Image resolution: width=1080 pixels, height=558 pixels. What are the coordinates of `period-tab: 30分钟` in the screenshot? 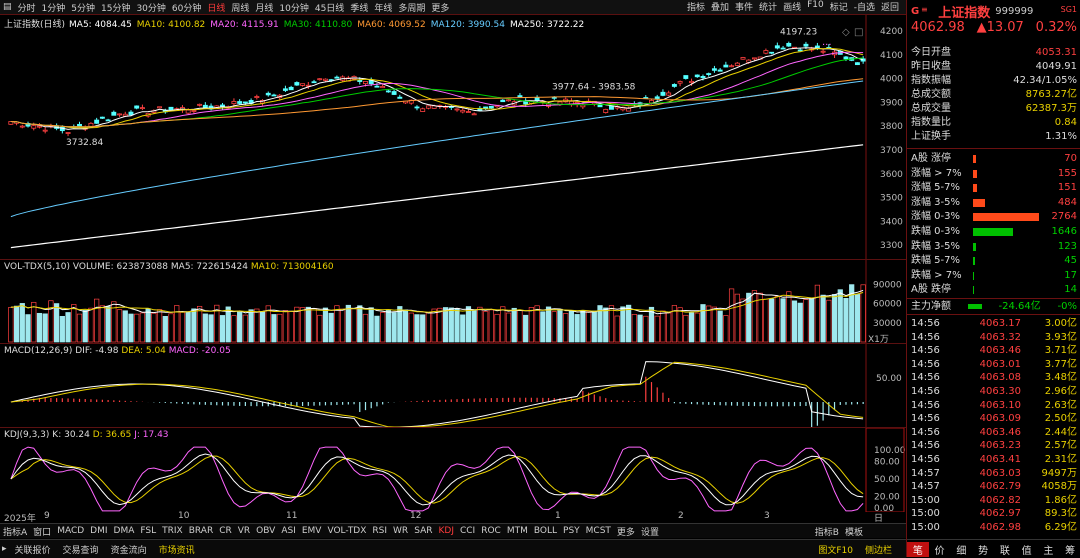 It's located at (150, 7).